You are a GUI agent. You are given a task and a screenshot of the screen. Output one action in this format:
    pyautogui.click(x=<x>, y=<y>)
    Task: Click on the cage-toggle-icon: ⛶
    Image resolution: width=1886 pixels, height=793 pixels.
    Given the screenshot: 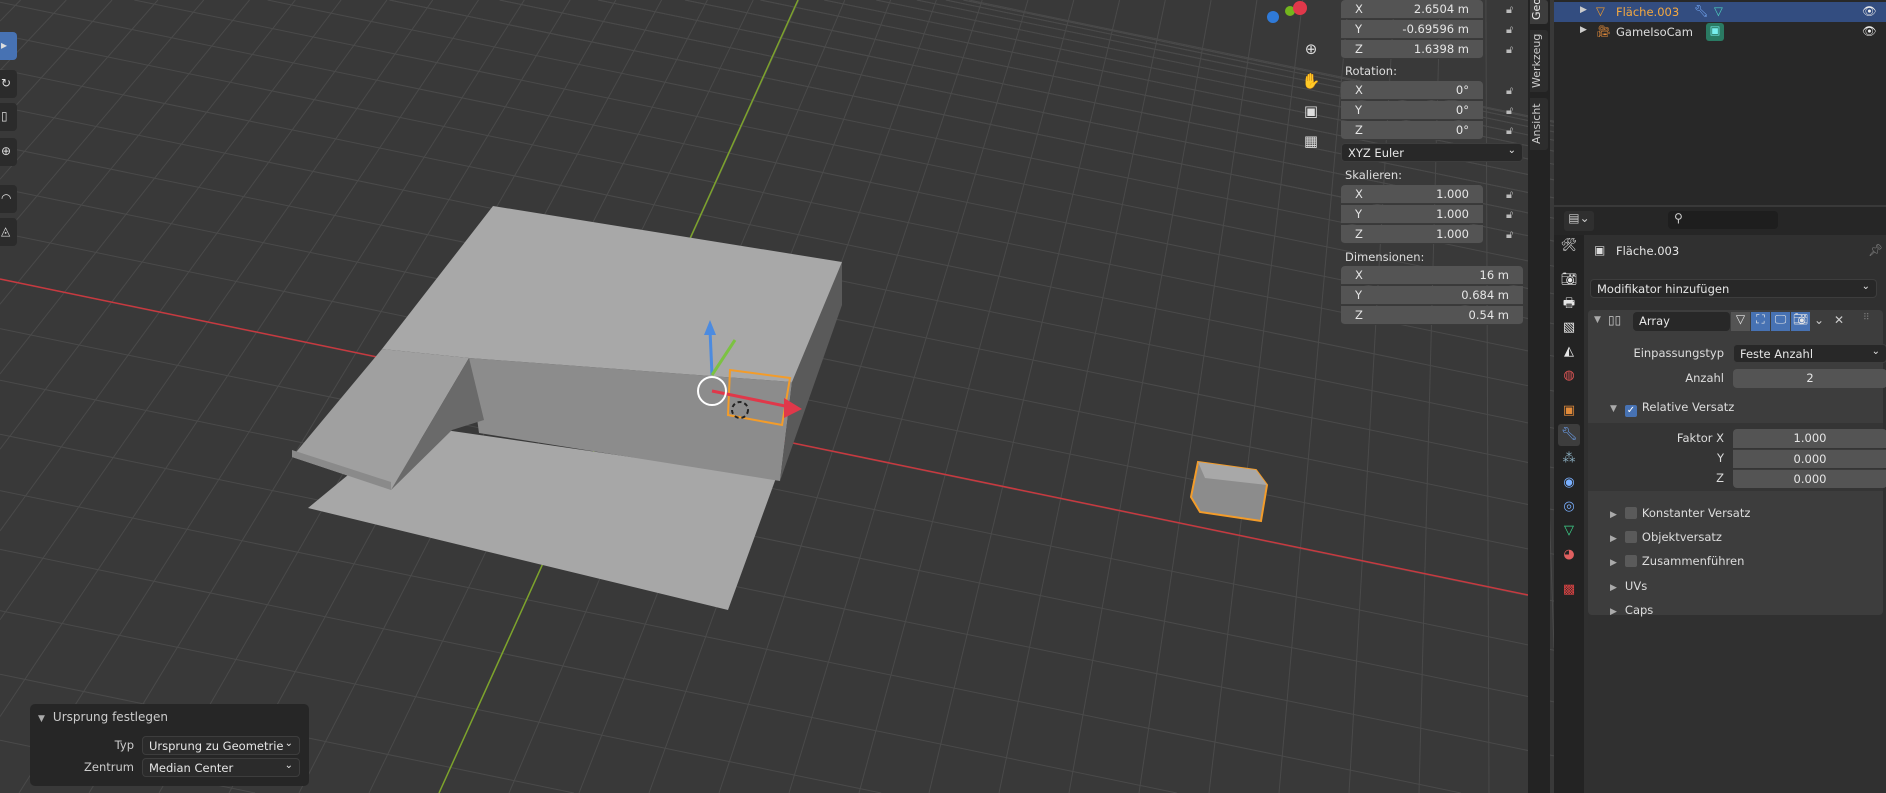 What is the action you would take?
    pyautogui.click(x=1760, y=321)
    